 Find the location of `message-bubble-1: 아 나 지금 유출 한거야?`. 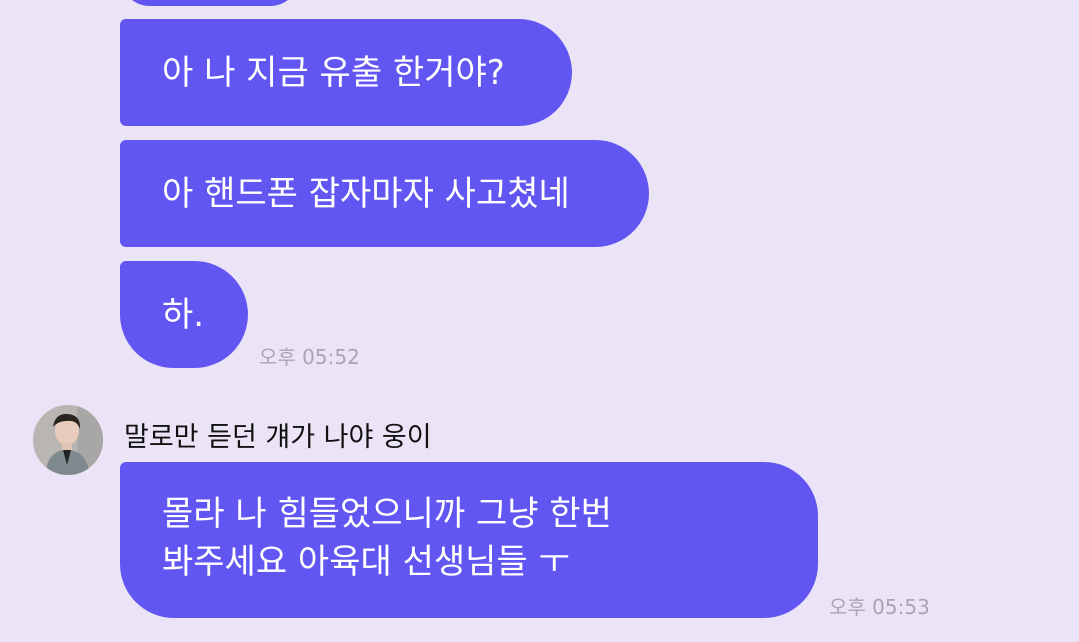

message-bubble-1: 아 나 지금 유출 한거야? is located at coordinates (346, 72).